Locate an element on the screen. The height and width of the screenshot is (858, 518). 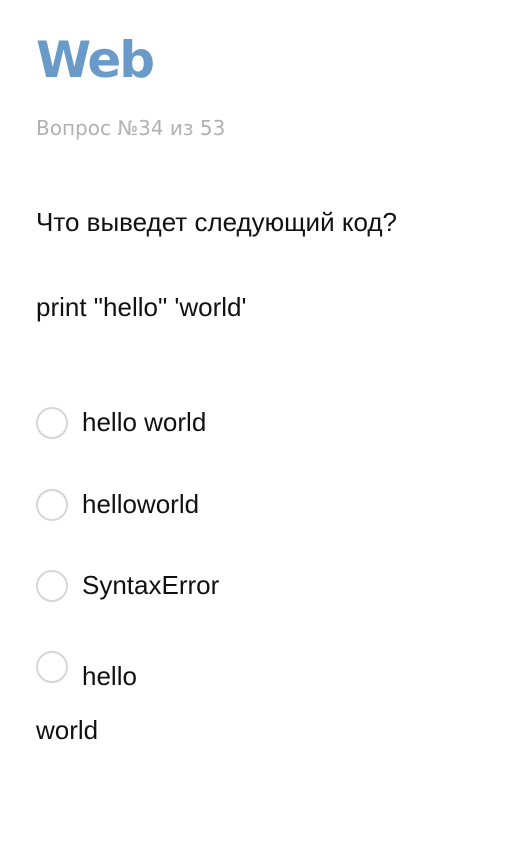
answer-option-label: SyntaxError is located at coordinates (151, 585).